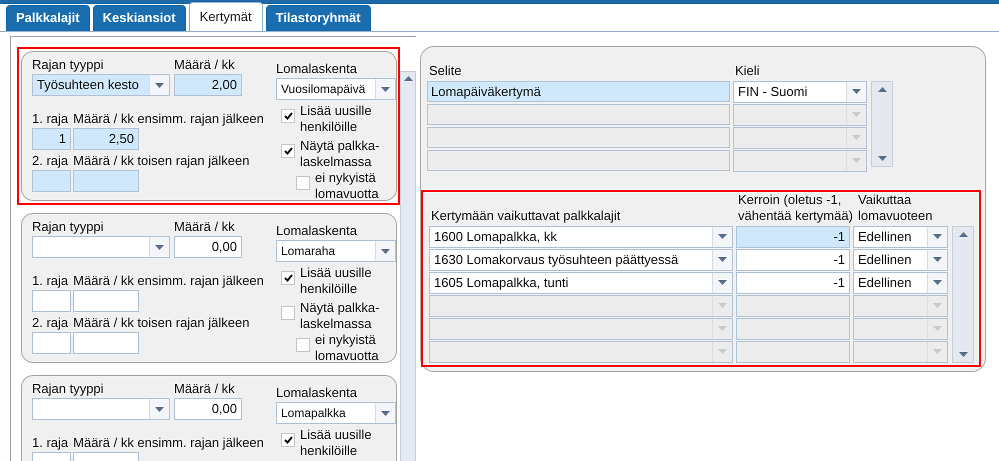 This screenshot has width=999, height=461. Describe the element at coordinates (101, 85) in the screenshot. I see `type-dropdown: Työsuhteen kesto` at that location.